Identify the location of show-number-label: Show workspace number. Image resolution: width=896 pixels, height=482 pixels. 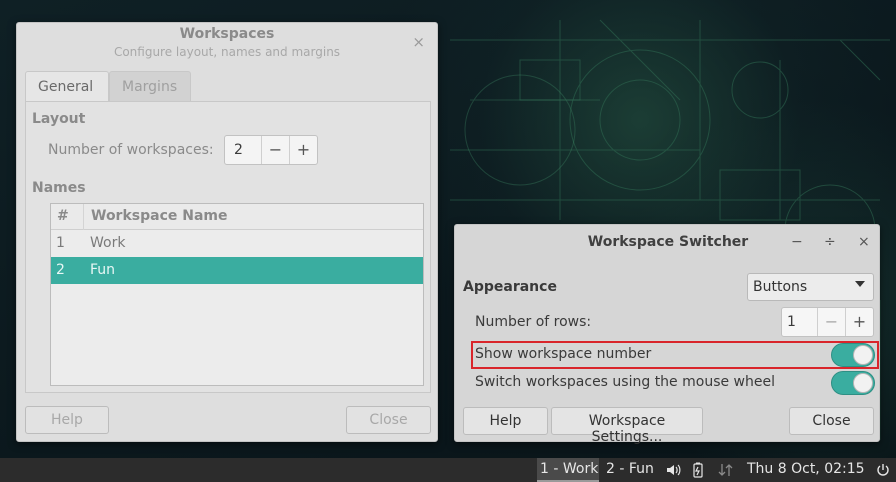
(563, 354).